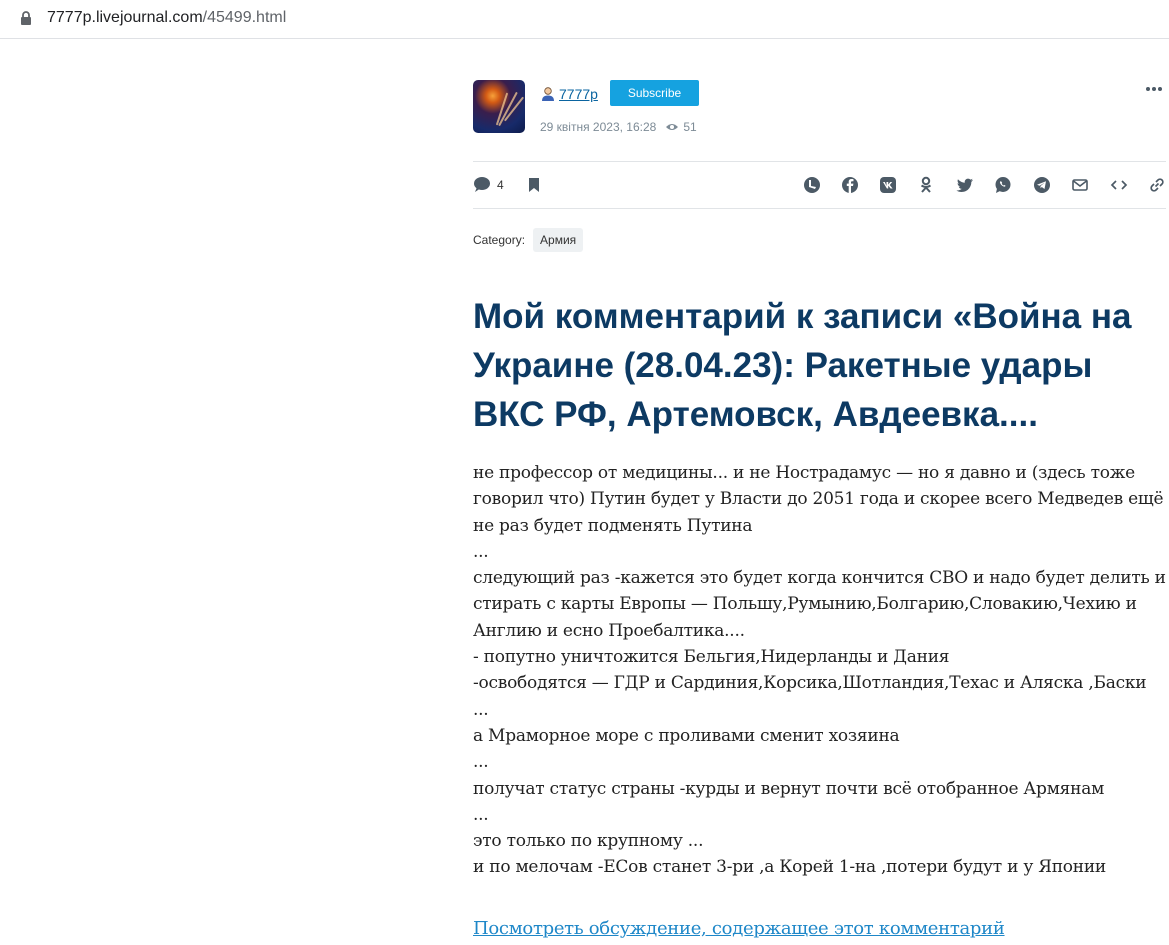  What do you see at coordinates (578, 94) in the screenshot?
I see `author-username: 7777p` at bounding box center [578, 94].